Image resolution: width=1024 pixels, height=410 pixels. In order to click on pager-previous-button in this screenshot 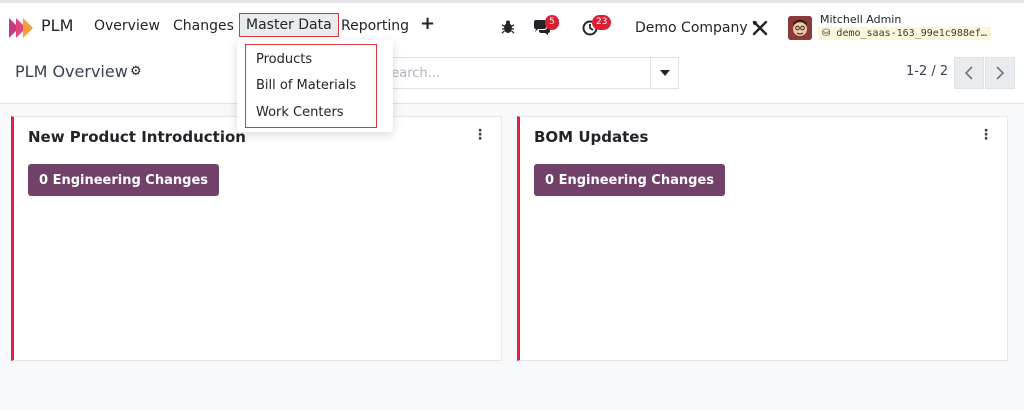, I will do `click(969, 73)`.